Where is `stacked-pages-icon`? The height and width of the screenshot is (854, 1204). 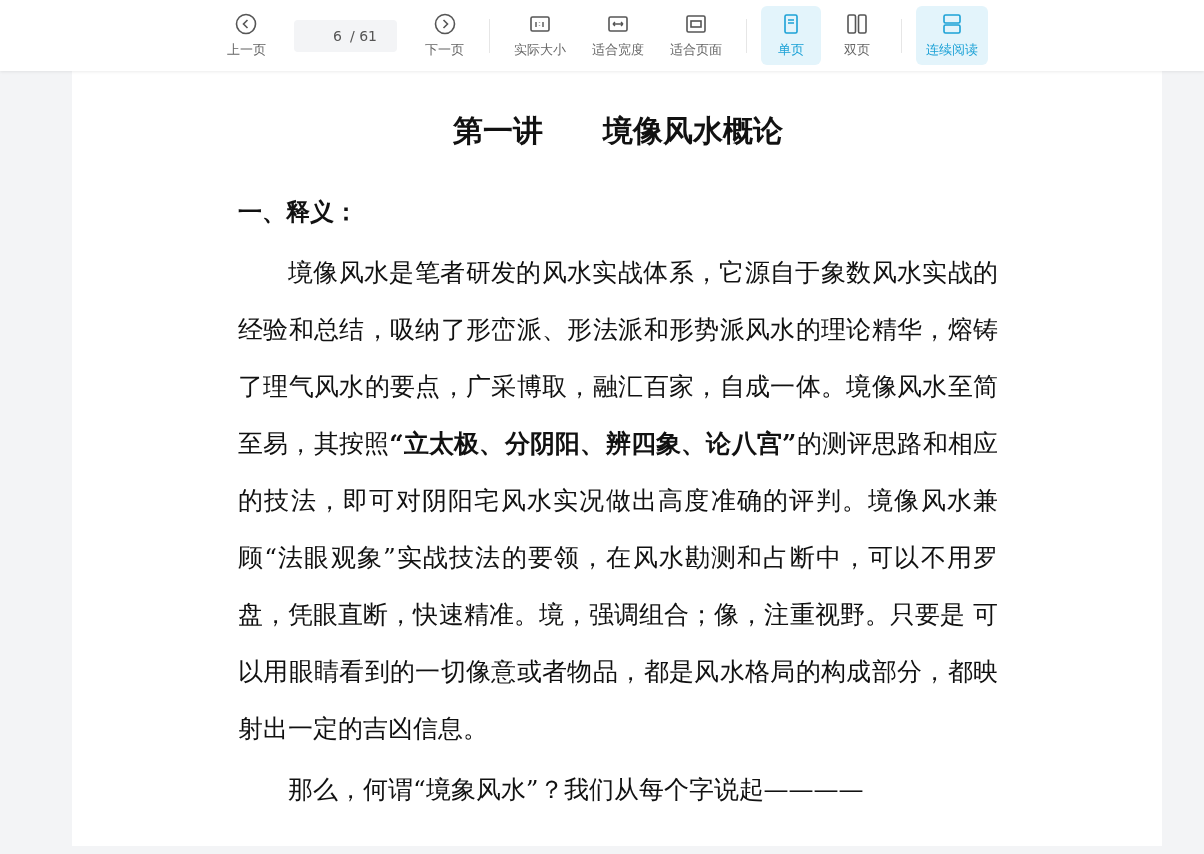
stacked-pages-icon is located at coordinates (952, 24).